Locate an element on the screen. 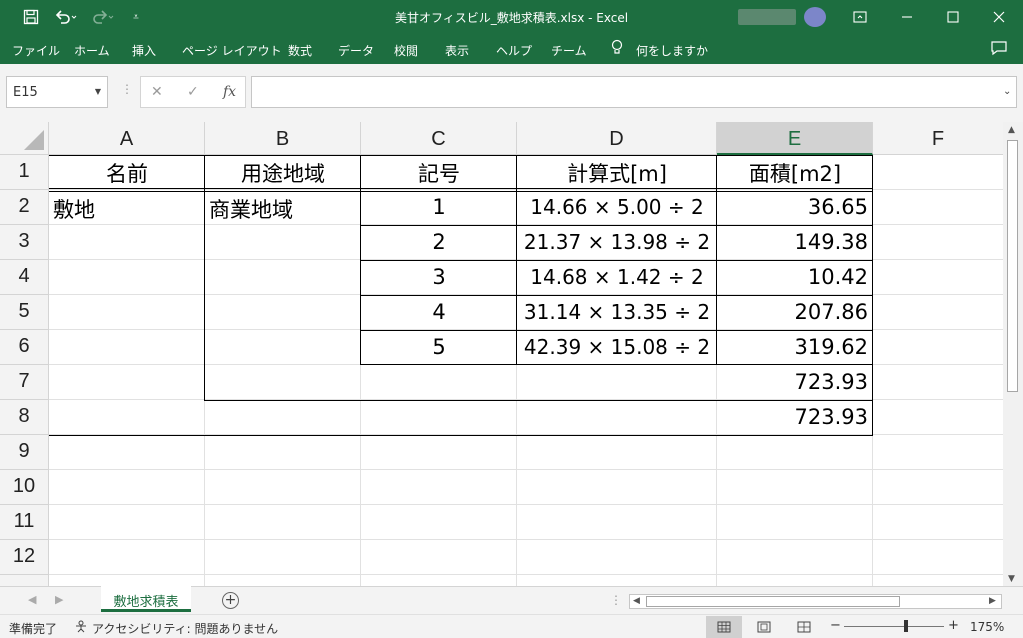  cell-e1: 面積[m2] is located at coordinates (795, 172).